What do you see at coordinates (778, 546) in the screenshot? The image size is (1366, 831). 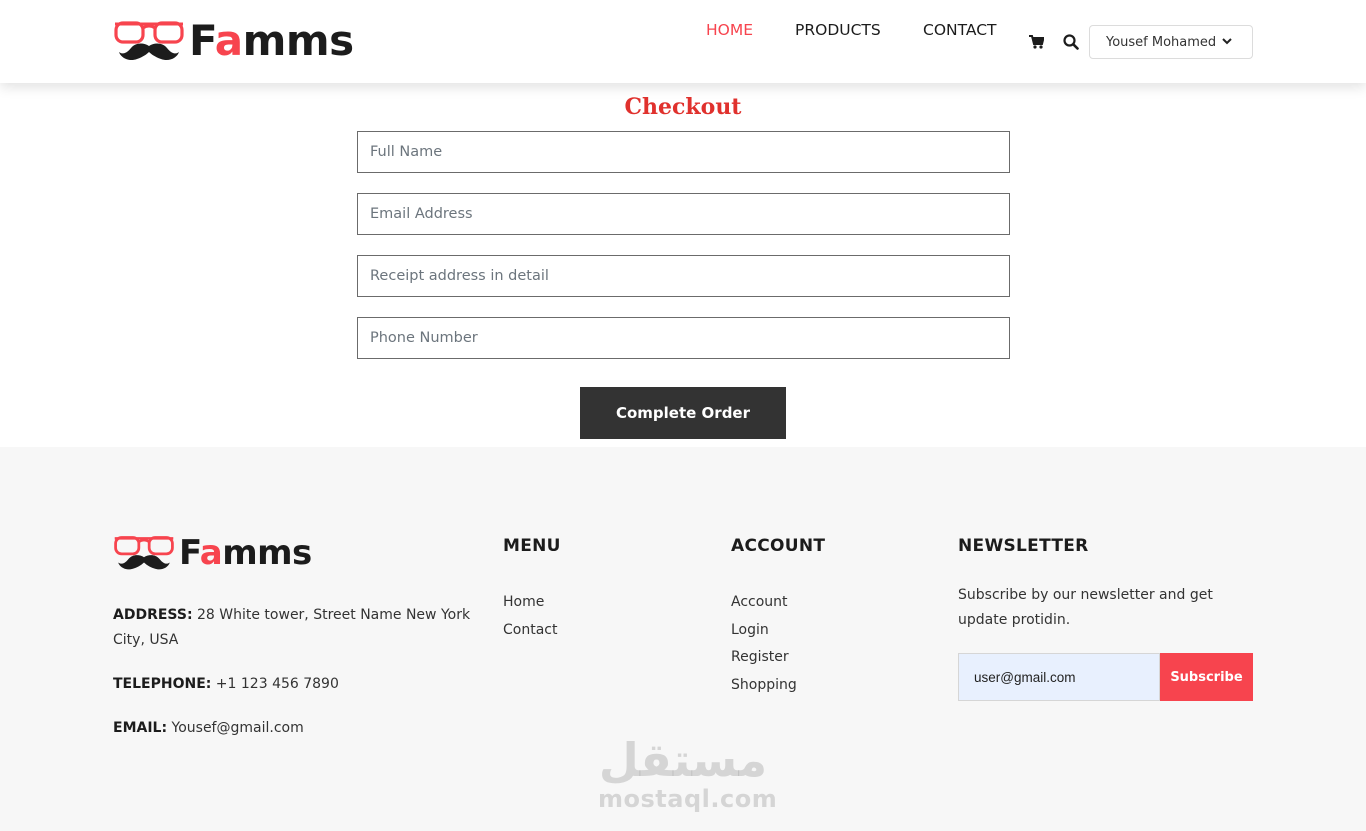 I see `account-heading: ACCOUNT` at bounding box center [778, 546].